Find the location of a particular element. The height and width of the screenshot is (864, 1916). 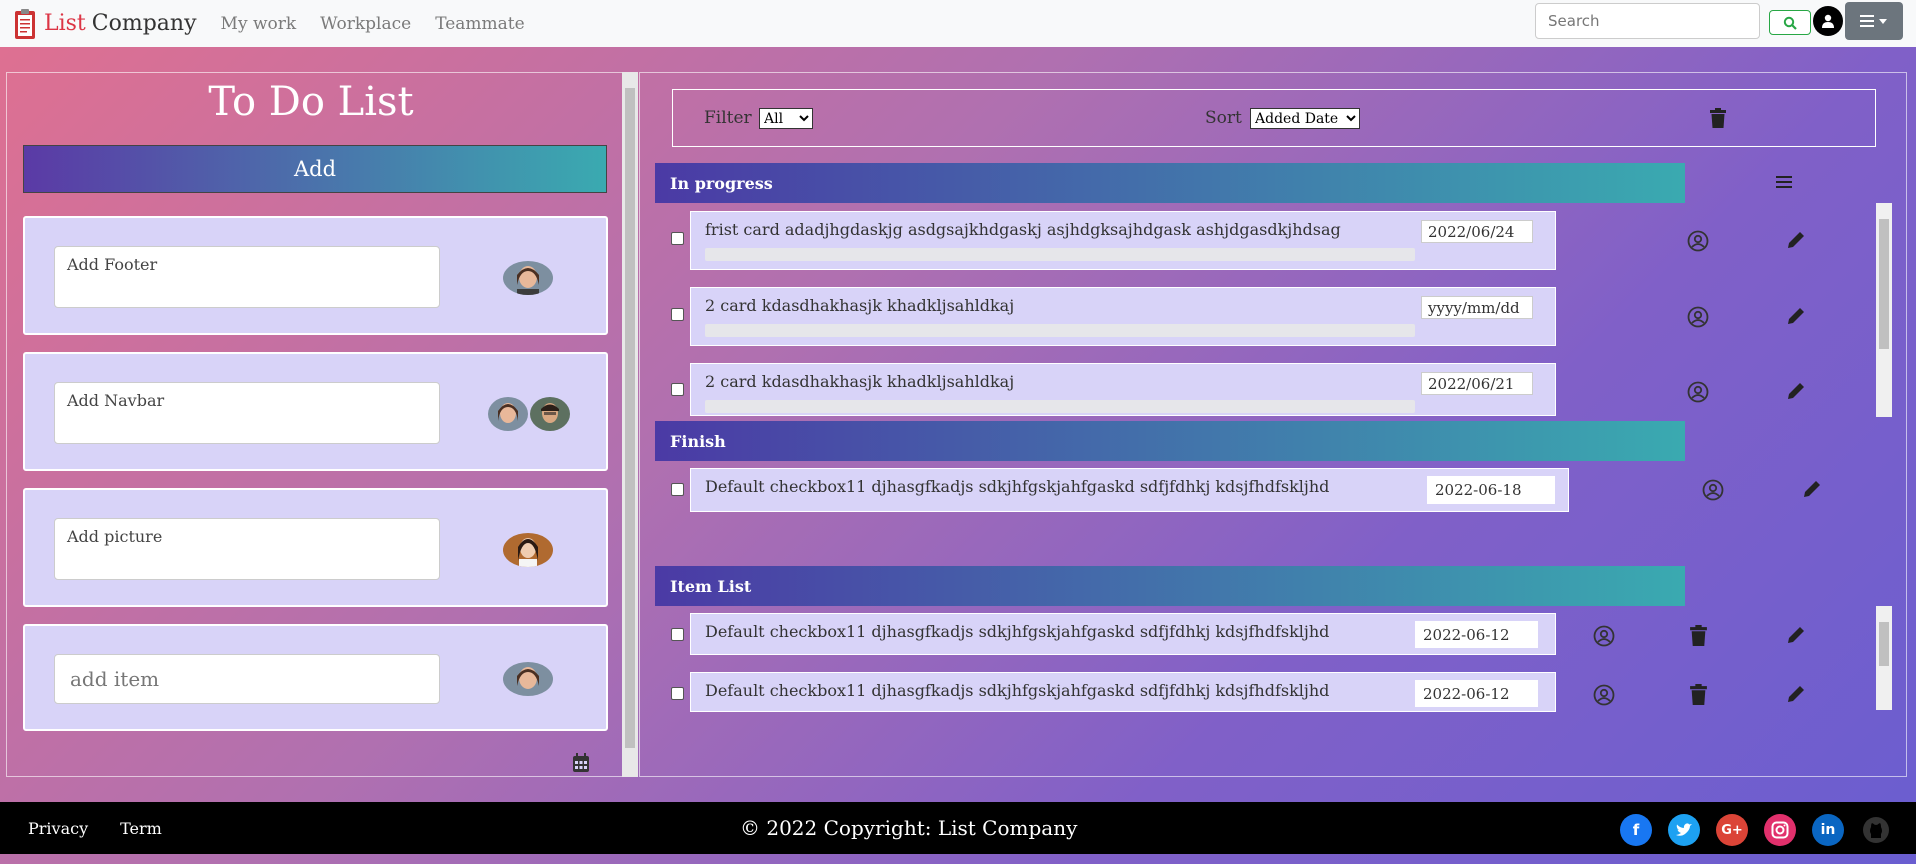

item-list-scrollbar is located at coordinates (1884, 658).